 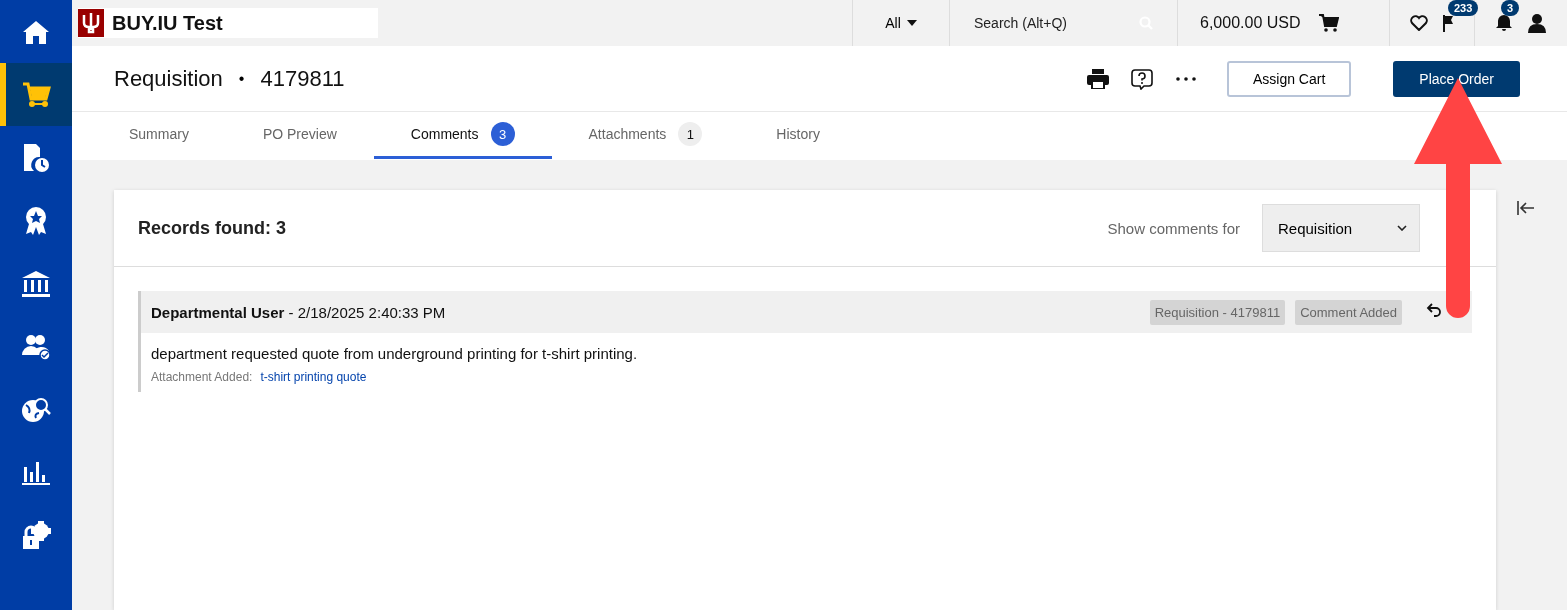 What do you see at coordinates (1141, 78) in the screenshot?
I see `help-icon` at bounding box center [1141, 78].